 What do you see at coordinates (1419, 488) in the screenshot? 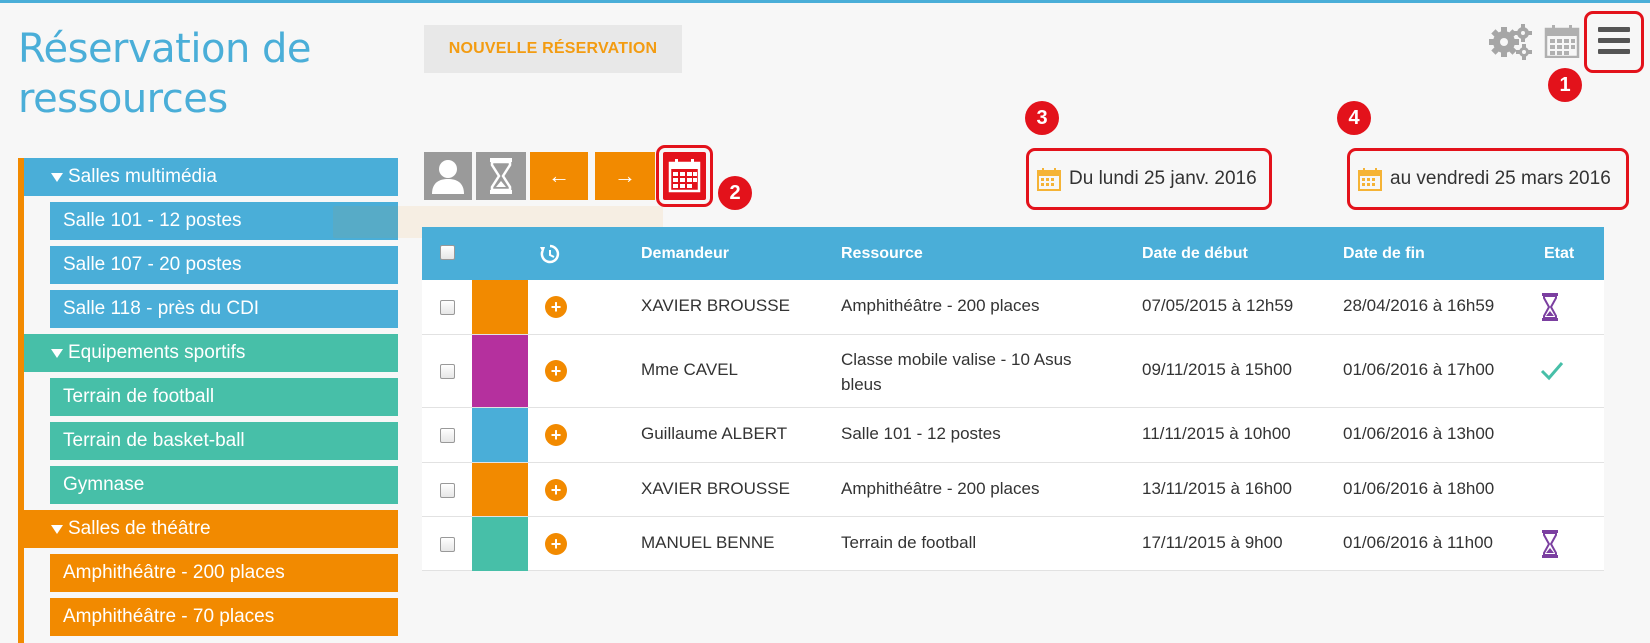
I see `cell-date-fin: 01/06/2016 à 18h00` at bounding box center [1419, 488].